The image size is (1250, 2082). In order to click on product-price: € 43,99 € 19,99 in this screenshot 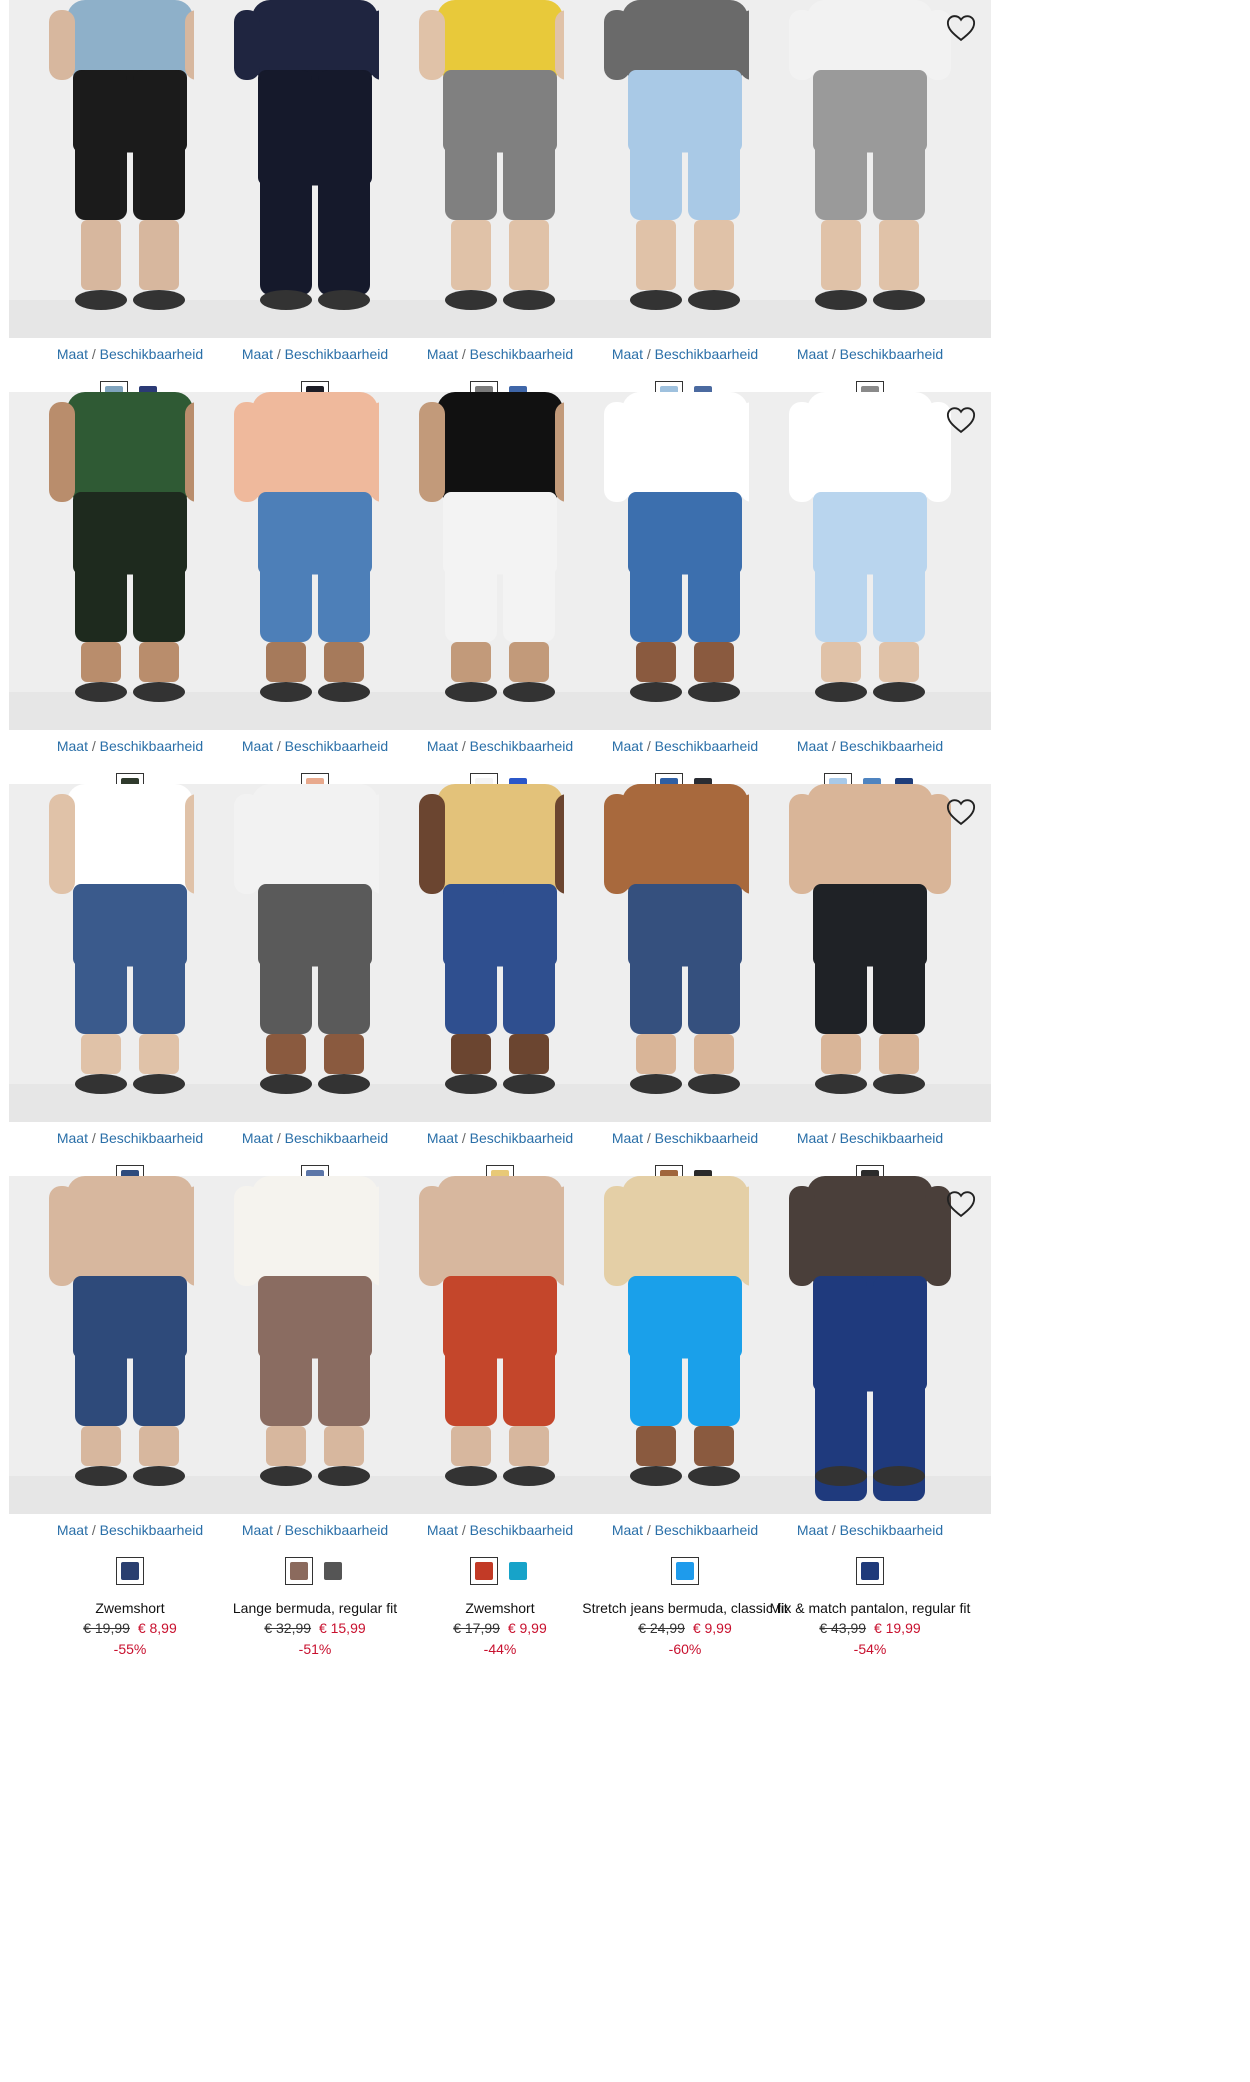, I will do `click(870, 1628)`.